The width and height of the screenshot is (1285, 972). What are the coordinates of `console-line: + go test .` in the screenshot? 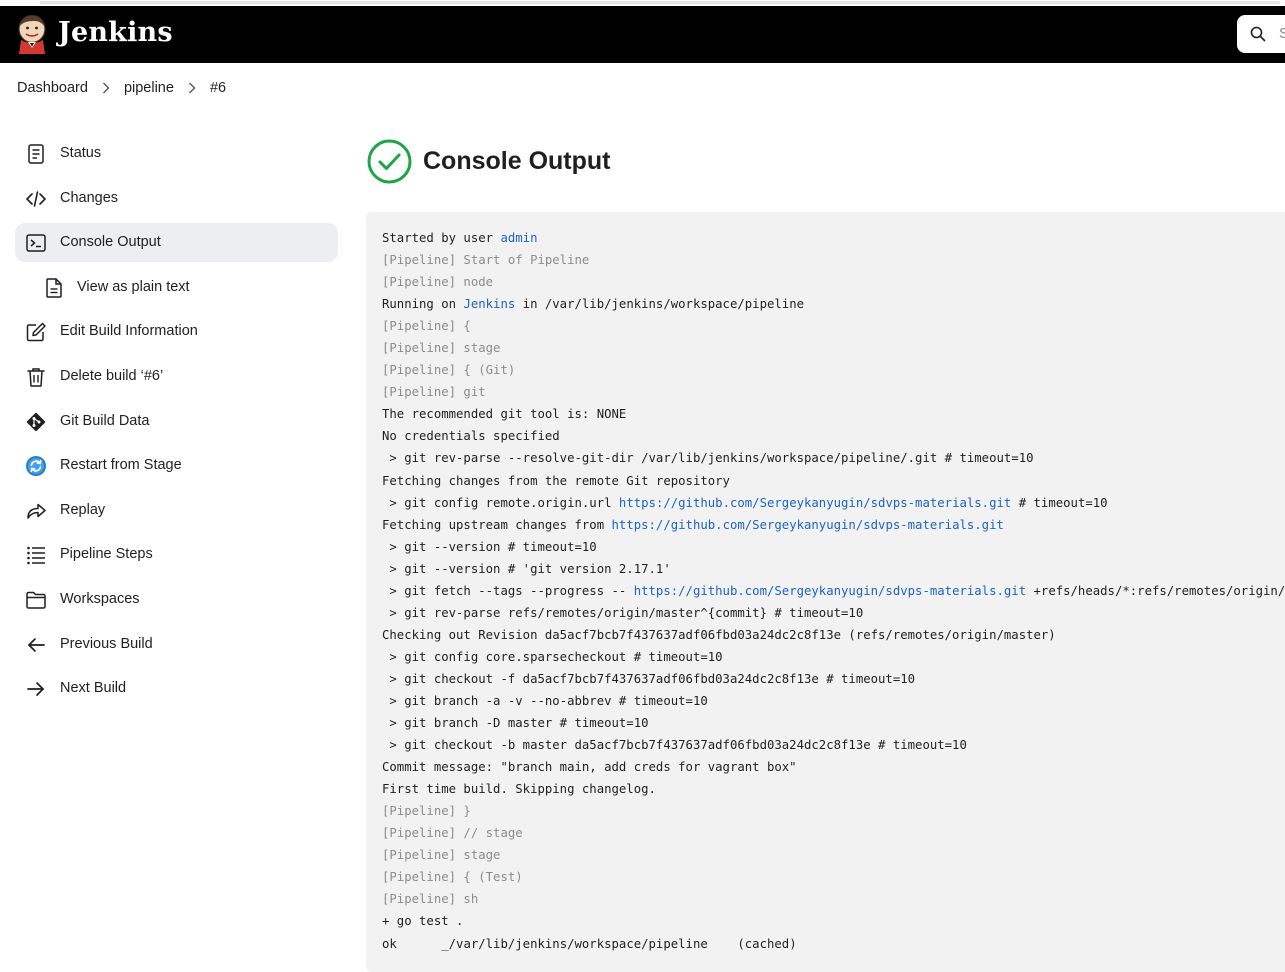 It's located at (422, 921).